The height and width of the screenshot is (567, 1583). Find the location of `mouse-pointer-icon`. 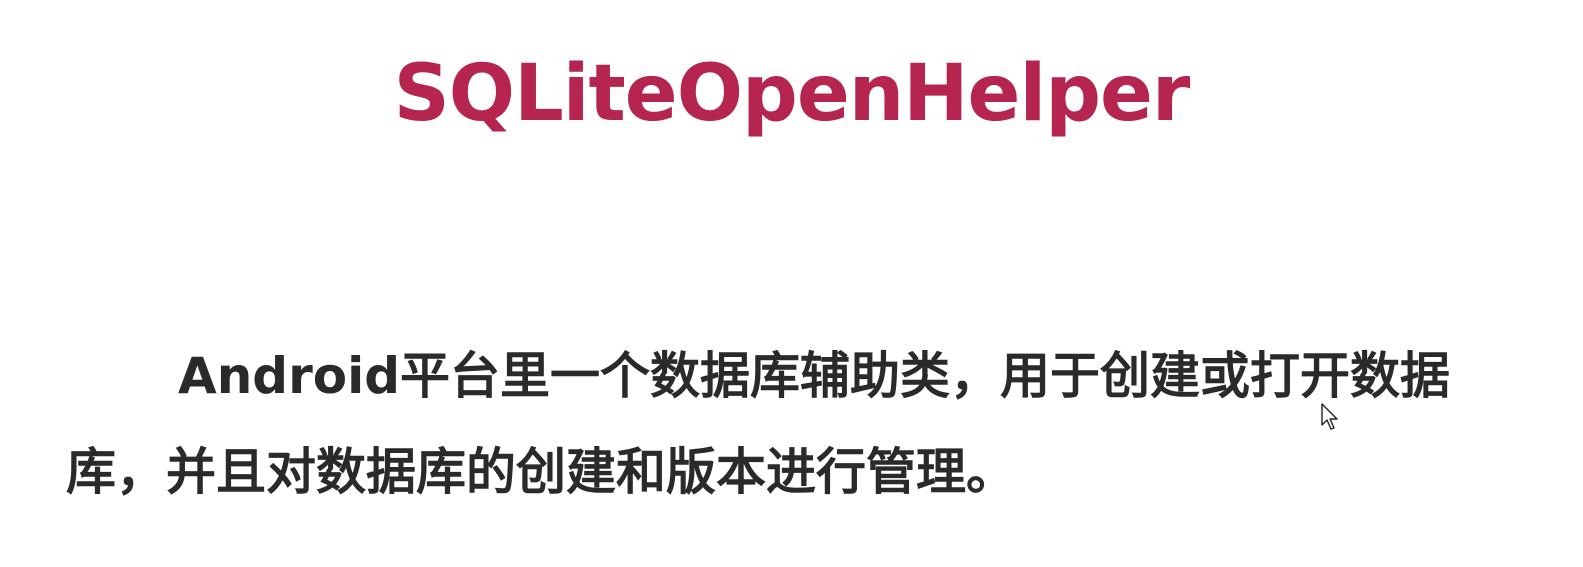

mouse-pointer-icon is located at coordinates (1329, 416).